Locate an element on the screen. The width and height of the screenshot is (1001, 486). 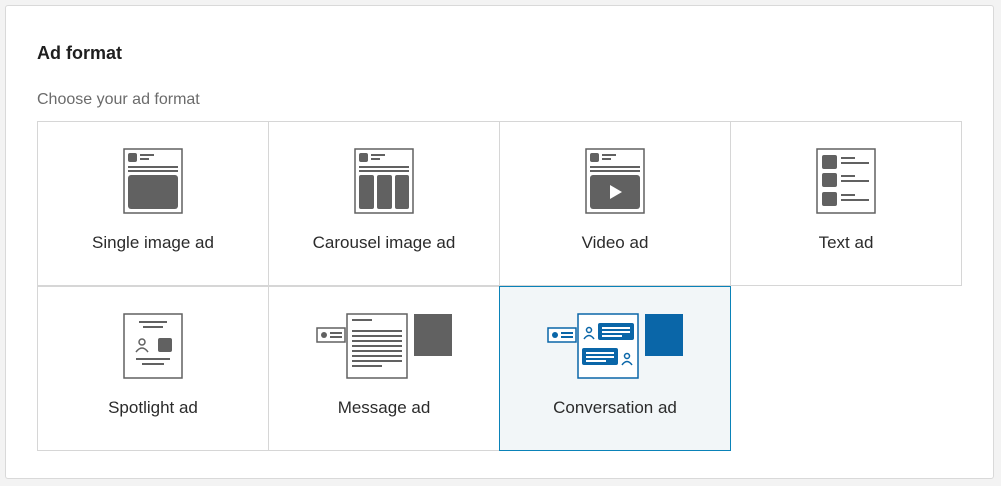
video-icon is located at coordinates (615, 181).